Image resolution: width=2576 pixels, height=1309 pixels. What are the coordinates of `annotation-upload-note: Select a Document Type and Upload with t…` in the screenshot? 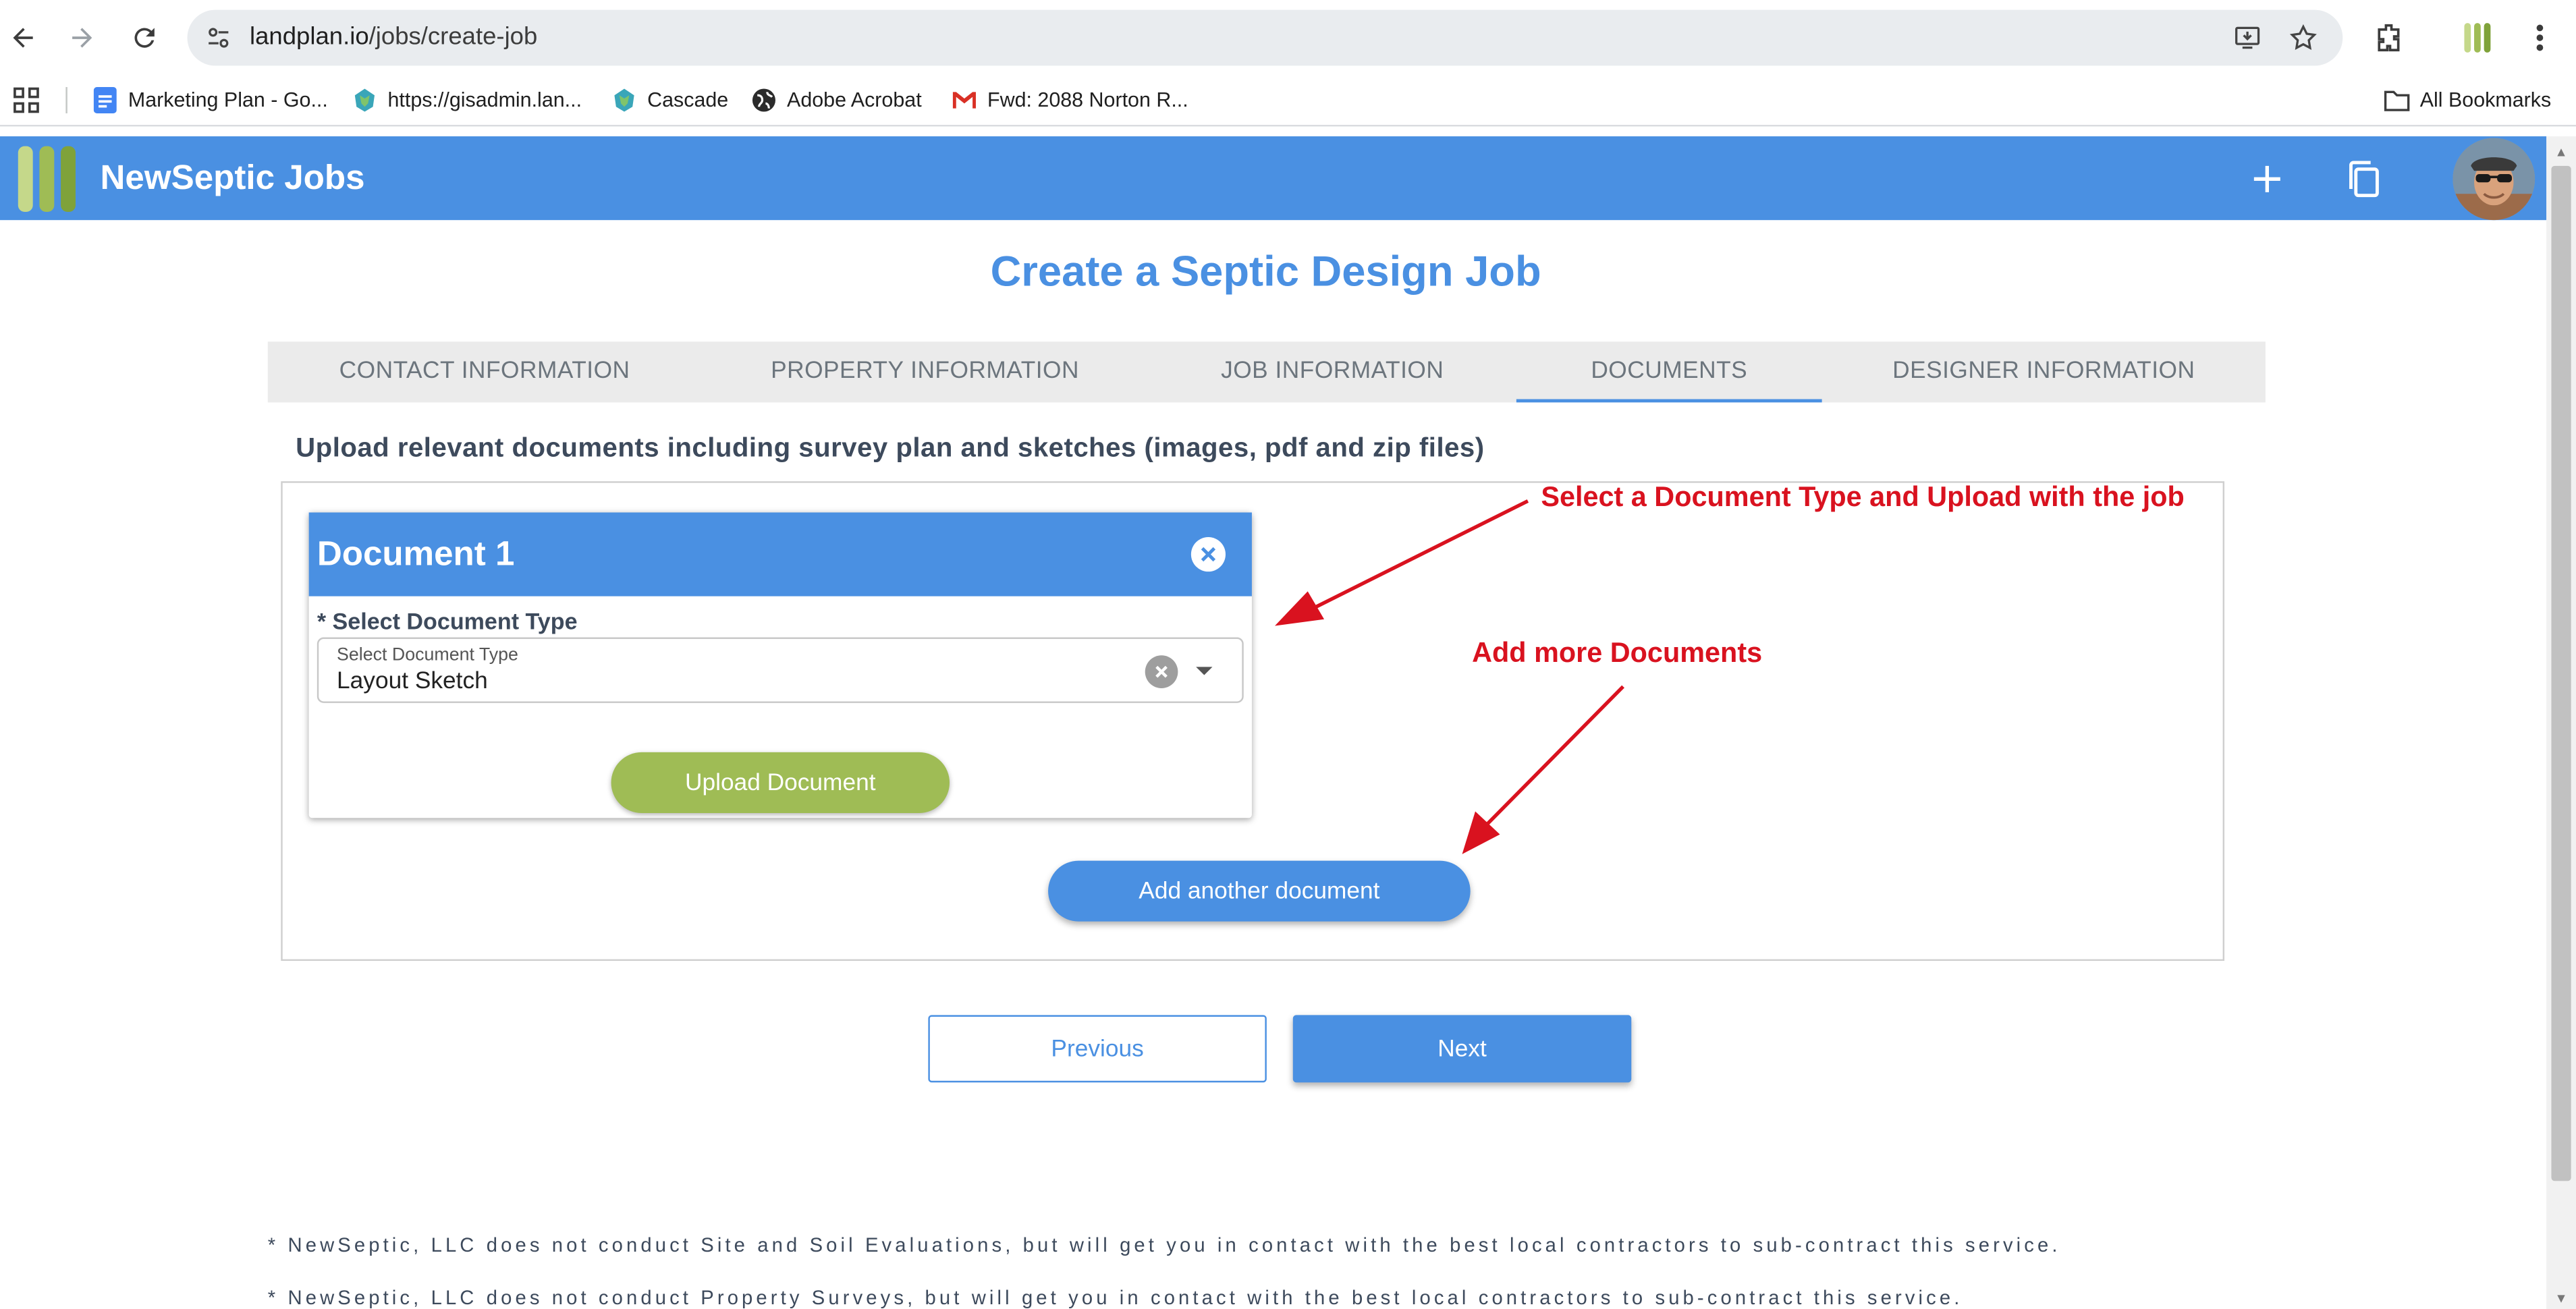 It's located at (1863, 497).